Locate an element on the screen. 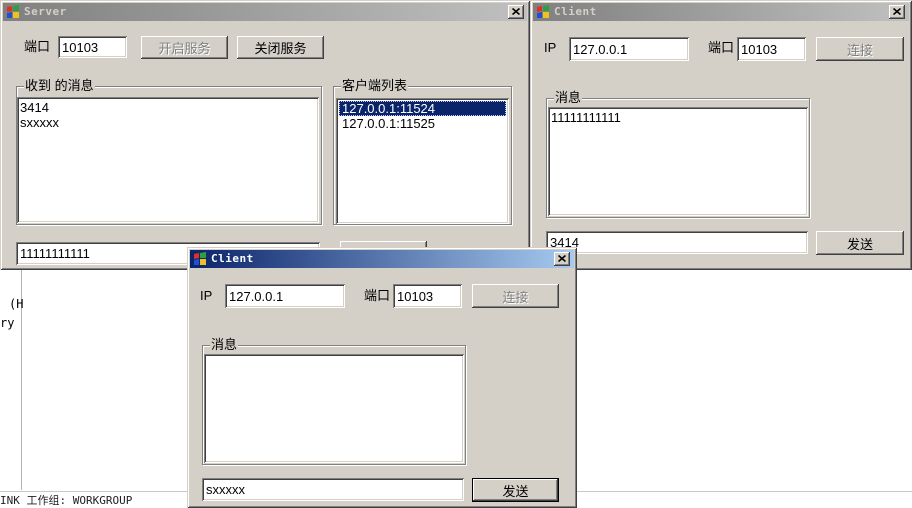 Image resolution: width=912 pixels, height=508 pixels. client-listbox: 127.0.0.1:11524 127.0.0.1:11525 is located at coordinates (422, 161).